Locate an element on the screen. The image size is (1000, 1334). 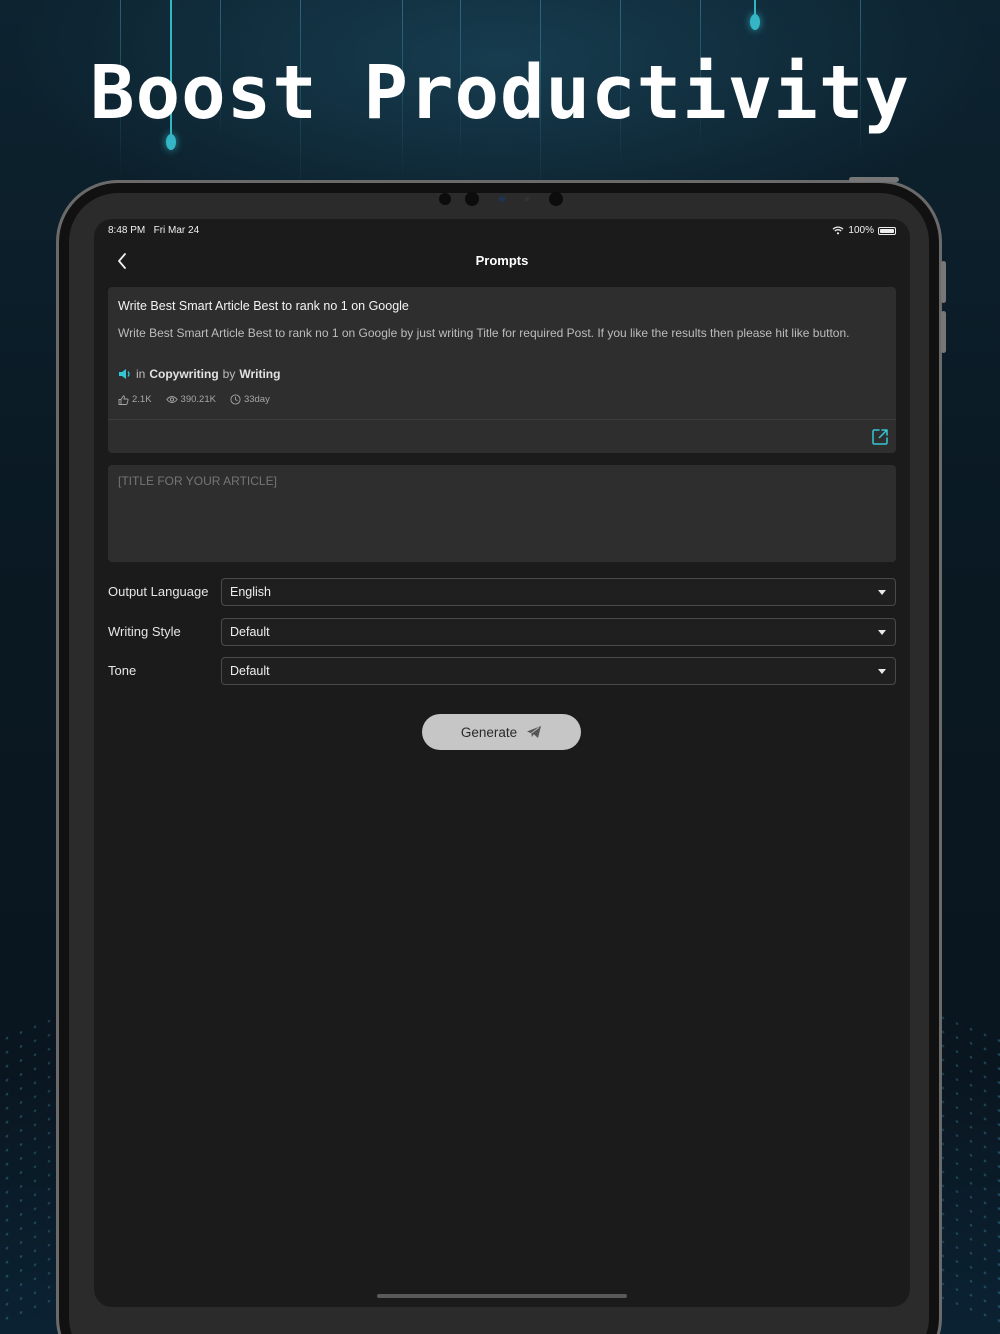
status-time-date: 8:48 PM Fri Mar 24 is located at coordinates (153, 230).